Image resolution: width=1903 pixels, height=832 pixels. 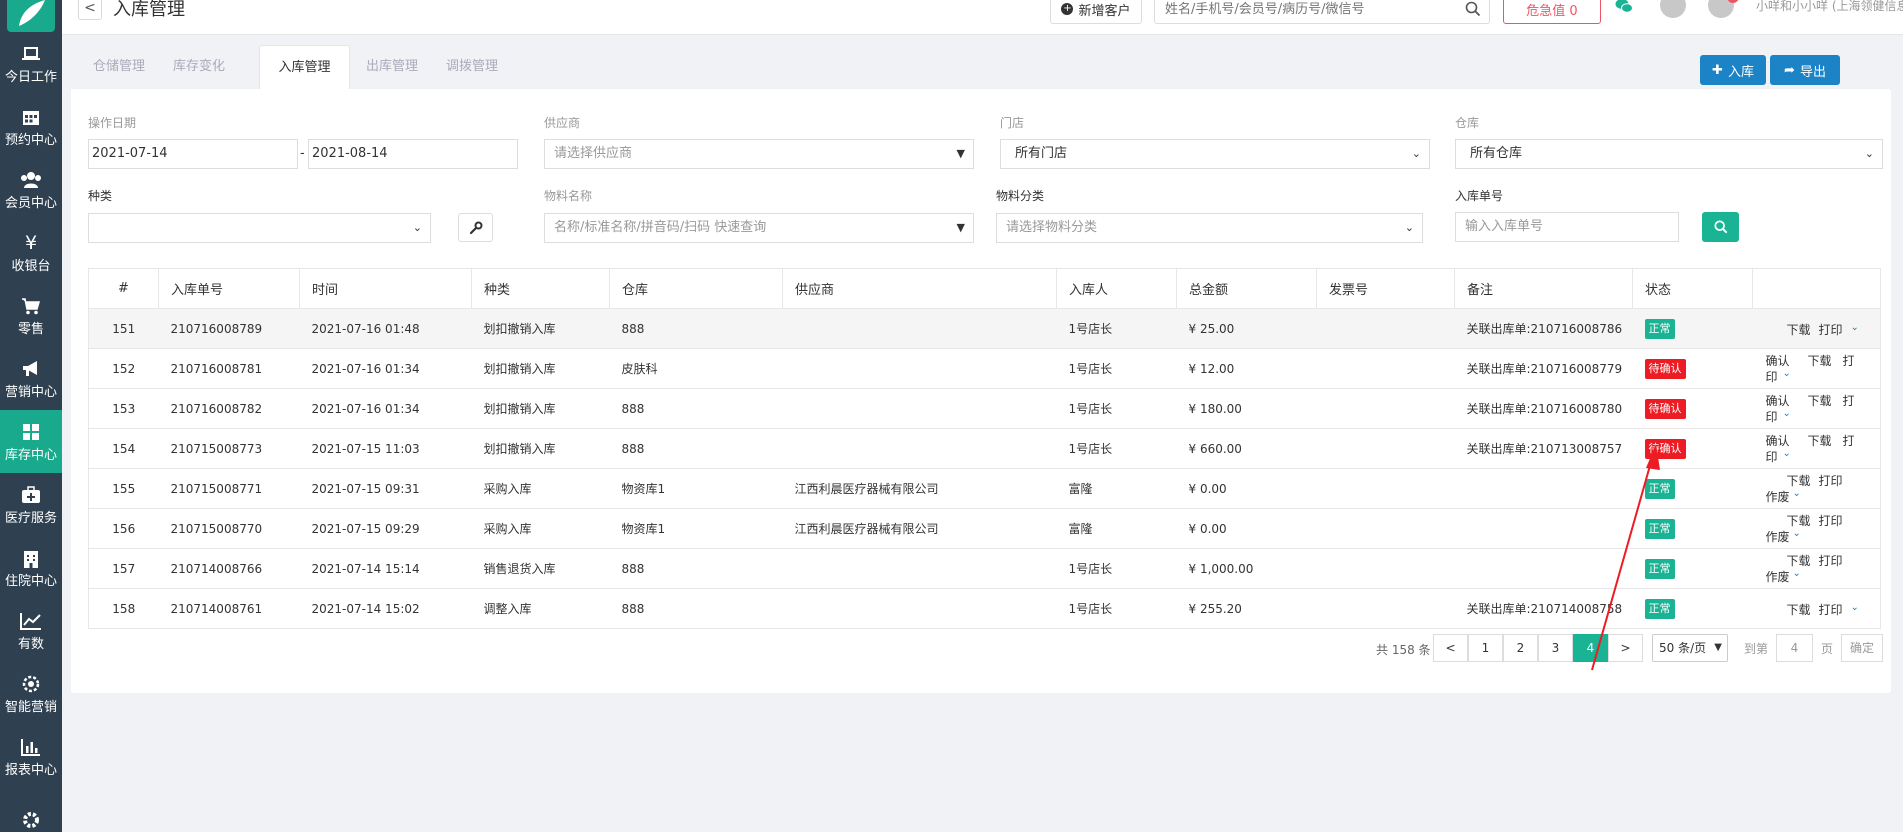 What do you see at coordinates (1720, 227) in the screenshot?
I see `search-button` at bounding box center [1720, 227].